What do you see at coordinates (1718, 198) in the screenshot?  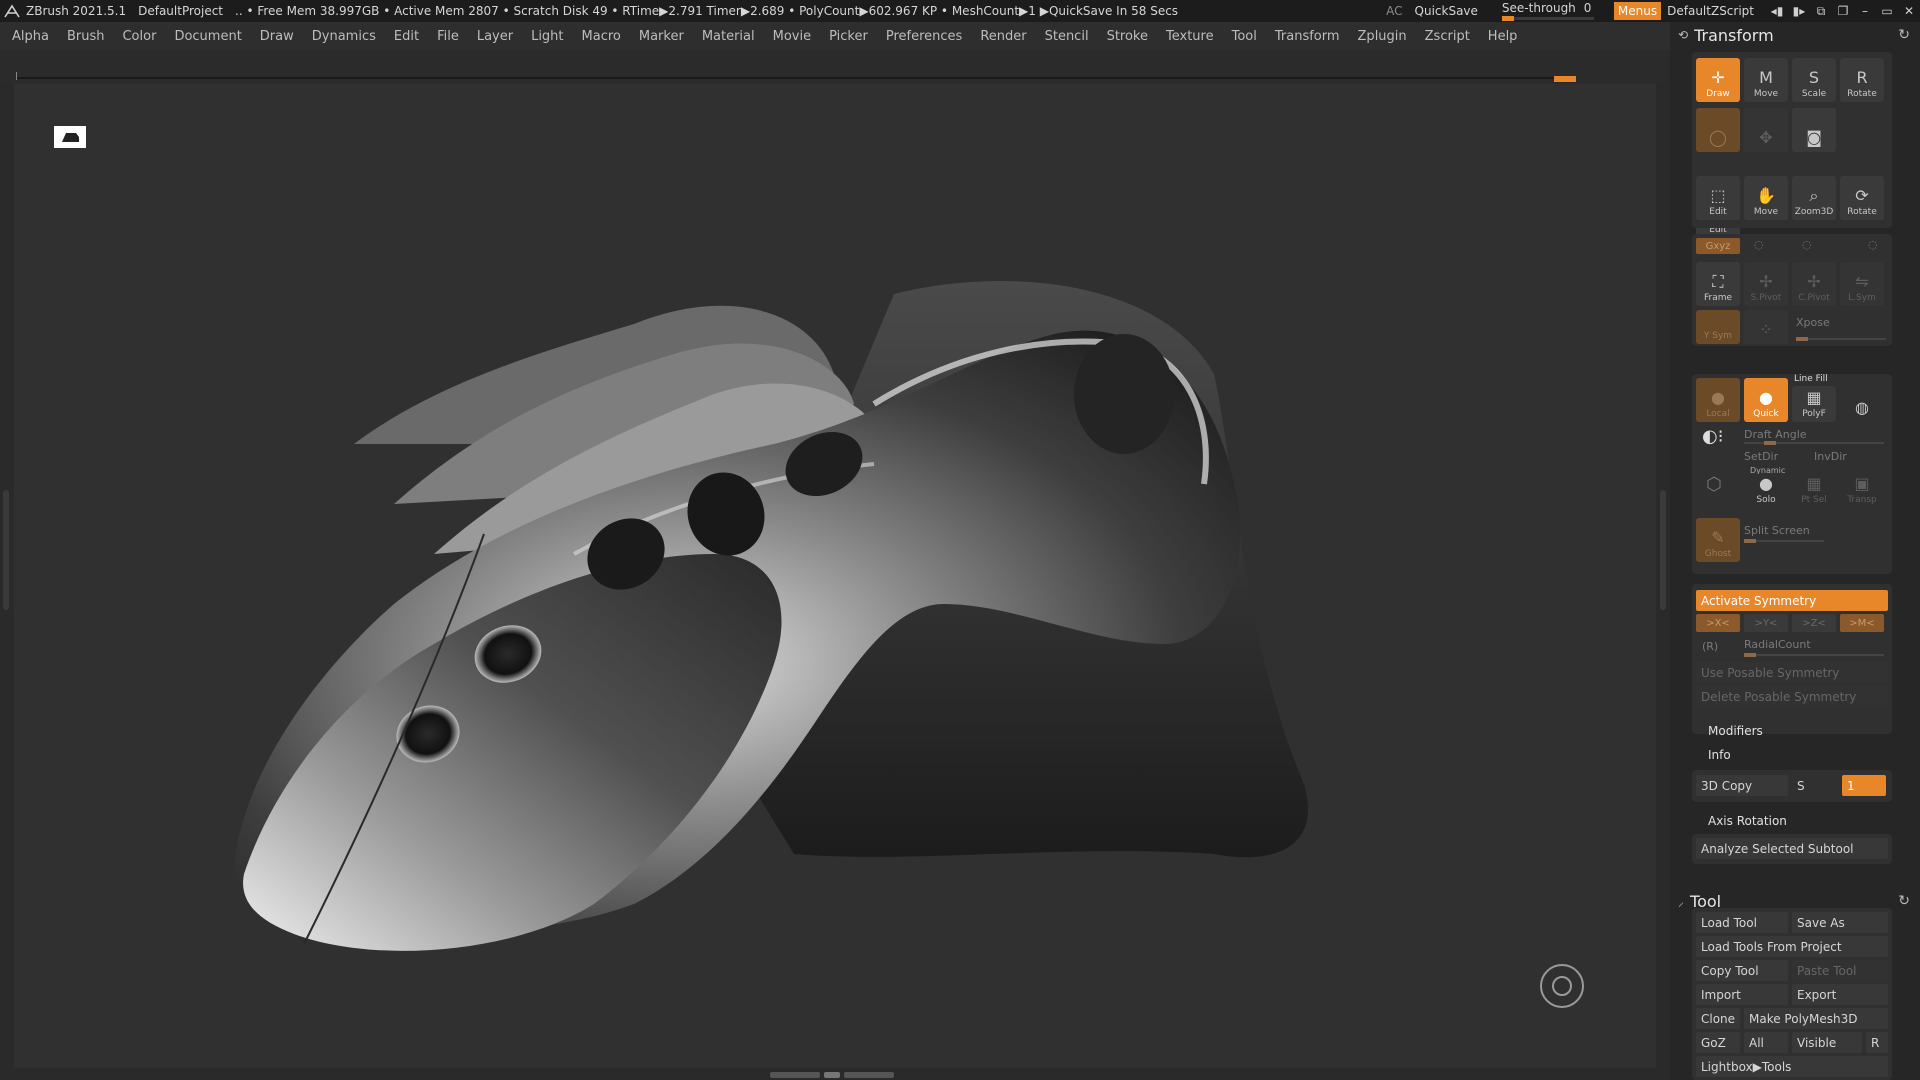 I see `edit-button-2: ⬚ Edit` at bounding box center [1718, 198].